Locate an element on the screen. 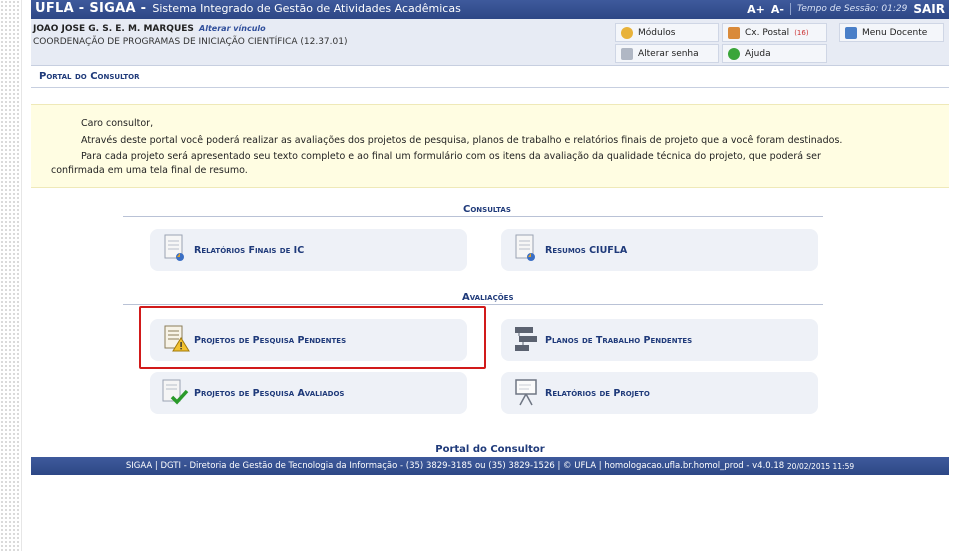  top-bar-controls: A+ A- Tempo de Sessão: 01:29 SAIR is located at coordinates (846, 9).